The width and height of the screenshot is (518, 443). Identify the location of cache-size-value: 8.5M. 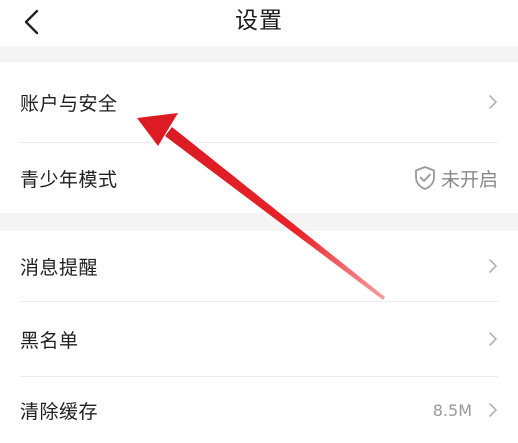
(452, 410).